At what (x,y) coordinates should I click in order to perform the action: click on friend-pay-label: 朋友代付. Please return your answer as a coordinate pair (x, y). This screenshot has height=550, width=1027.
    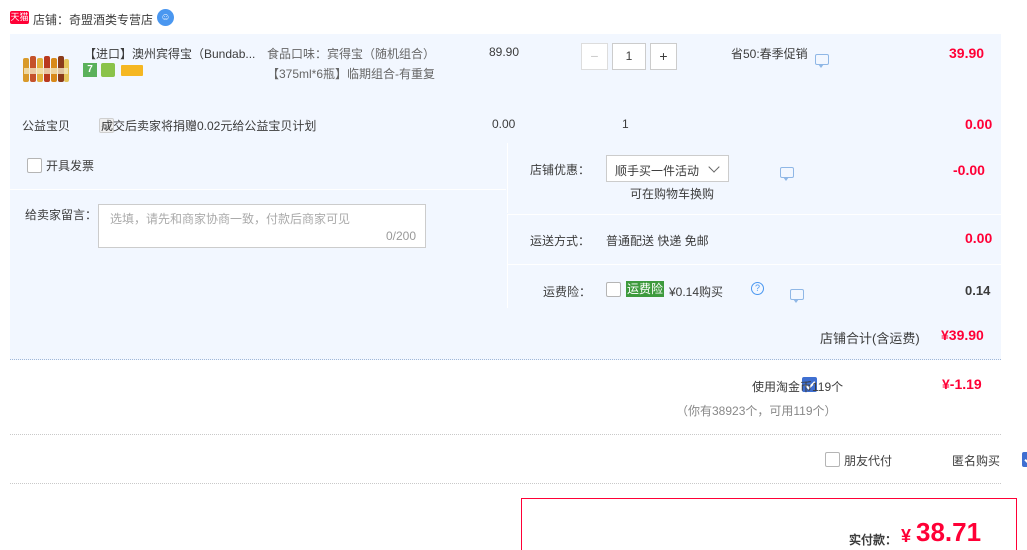
    Looking at the image, I should click on (868, 460).